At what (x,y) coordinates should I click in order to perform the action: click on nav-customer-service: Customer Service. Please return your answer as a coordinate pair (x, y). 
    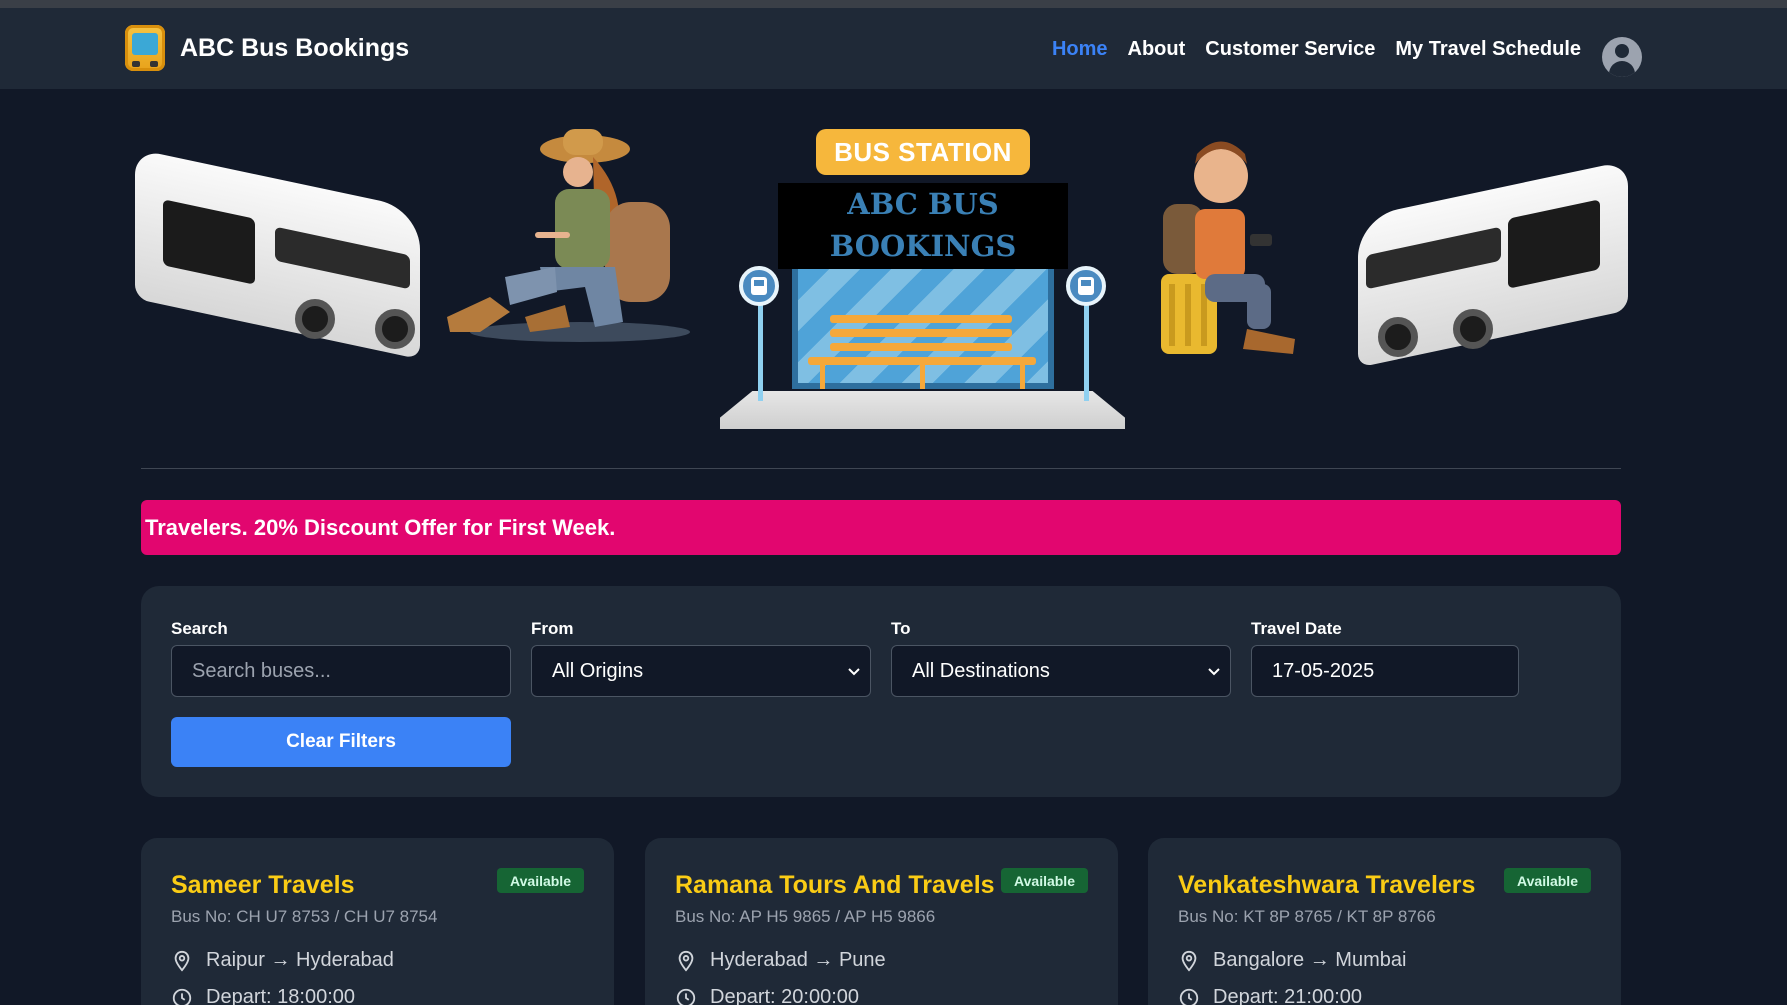
    Looking at the image, I should click on (1290, 49).